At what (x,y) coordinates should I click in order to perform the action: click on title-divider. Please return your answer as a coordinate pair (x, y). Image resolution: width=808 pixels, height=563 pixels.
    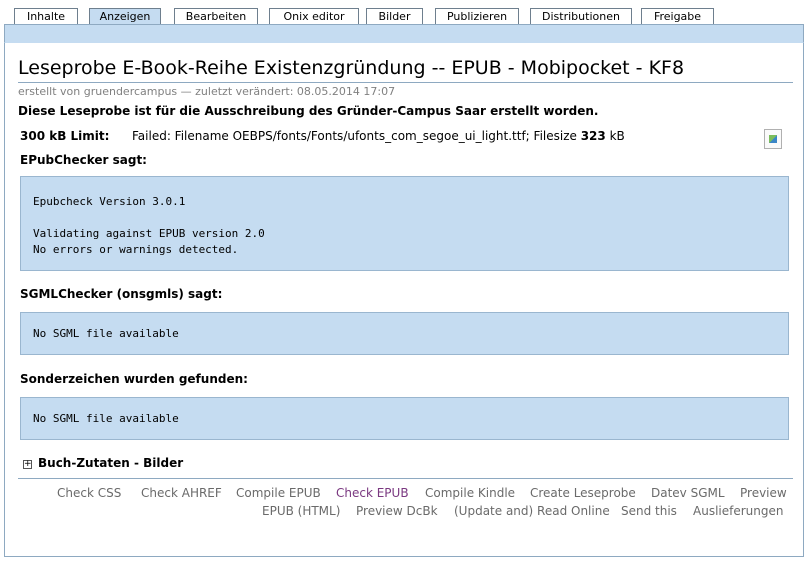
    Looking at the image, I should click on (405, 82).